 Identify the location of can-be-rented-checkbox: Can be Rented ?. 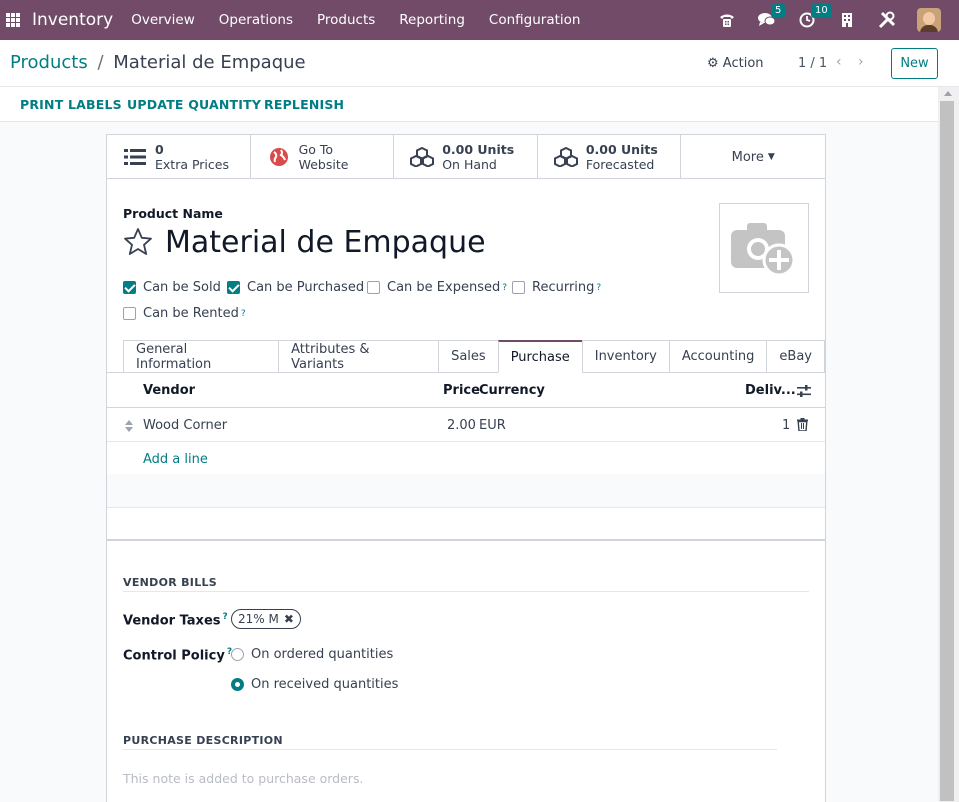
(184, 313).